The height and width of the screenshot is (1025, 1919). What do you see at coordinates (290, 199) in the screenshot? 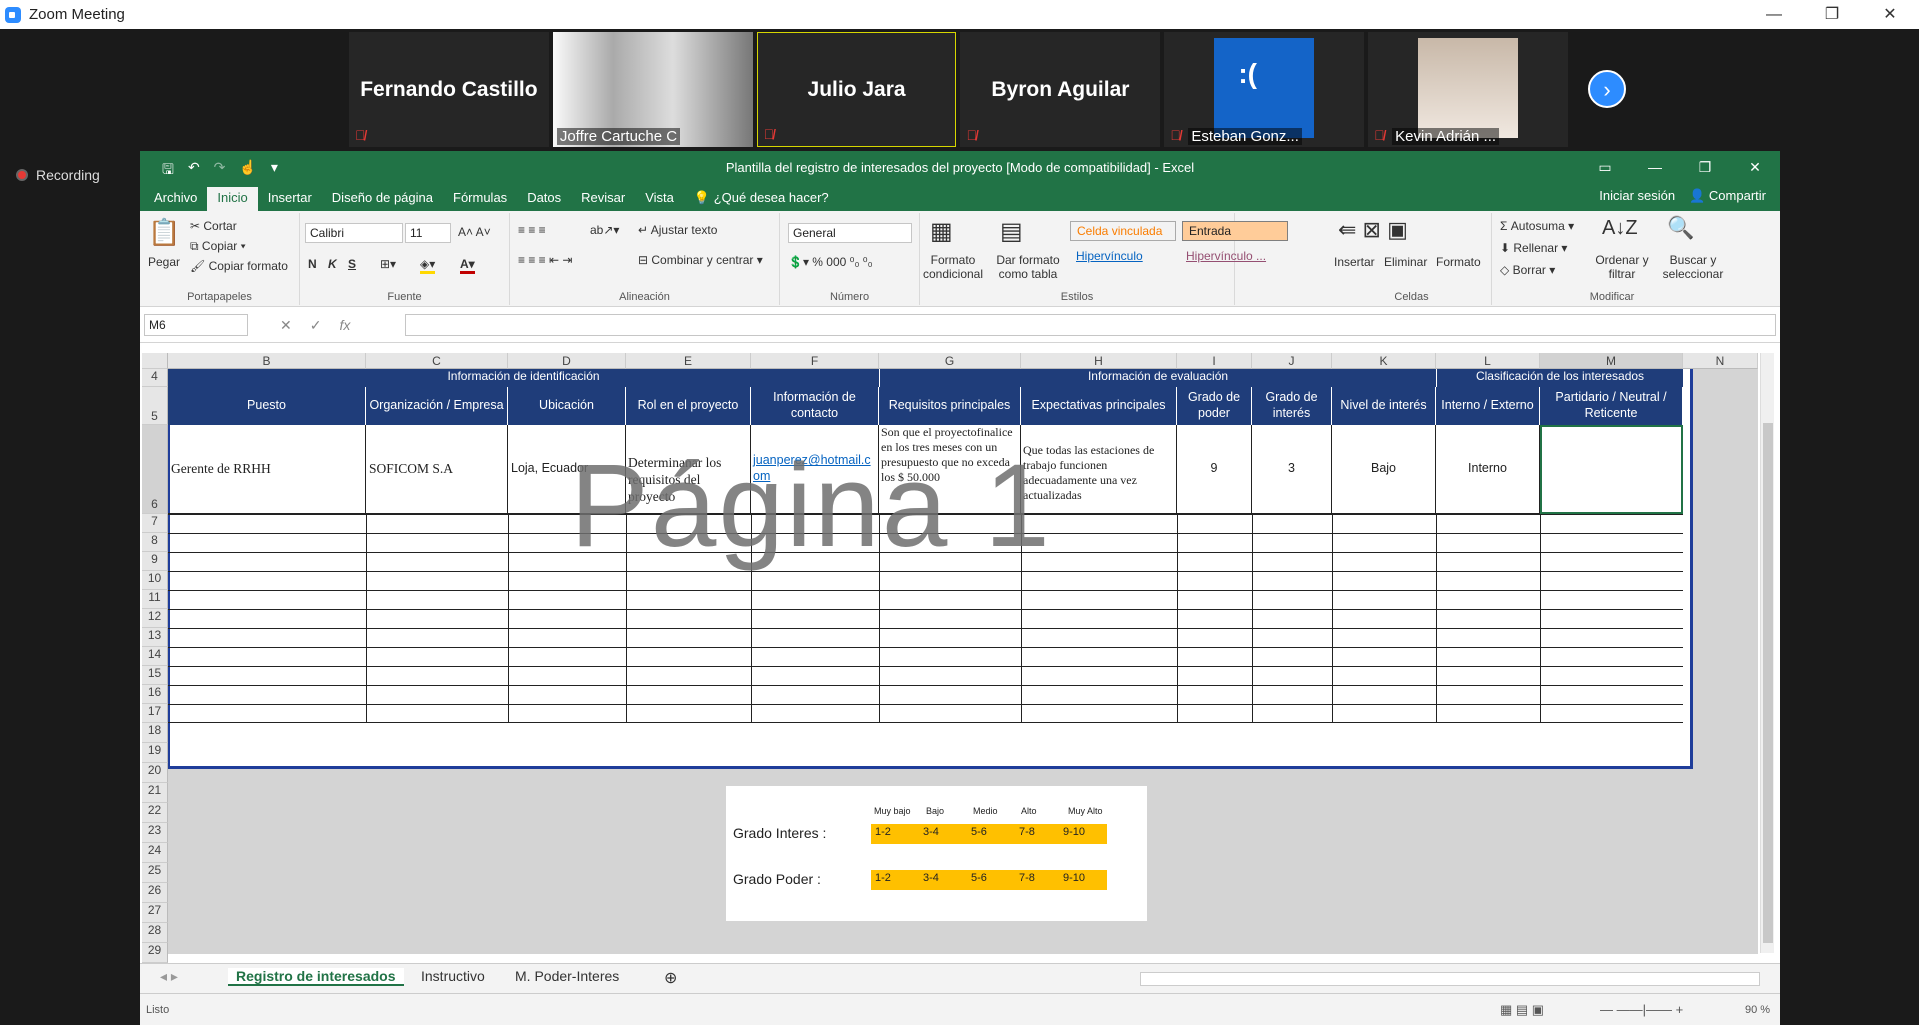
I see `tab-insertar: Insertar` at bounding box center [290, 199].